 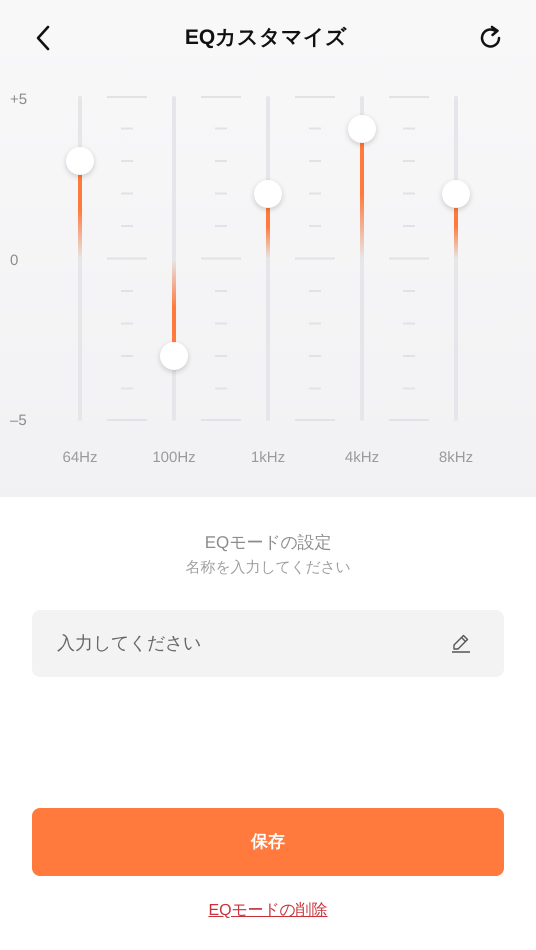 I want to click on section-title: EQモードの設定, so click(x=268, y=543).